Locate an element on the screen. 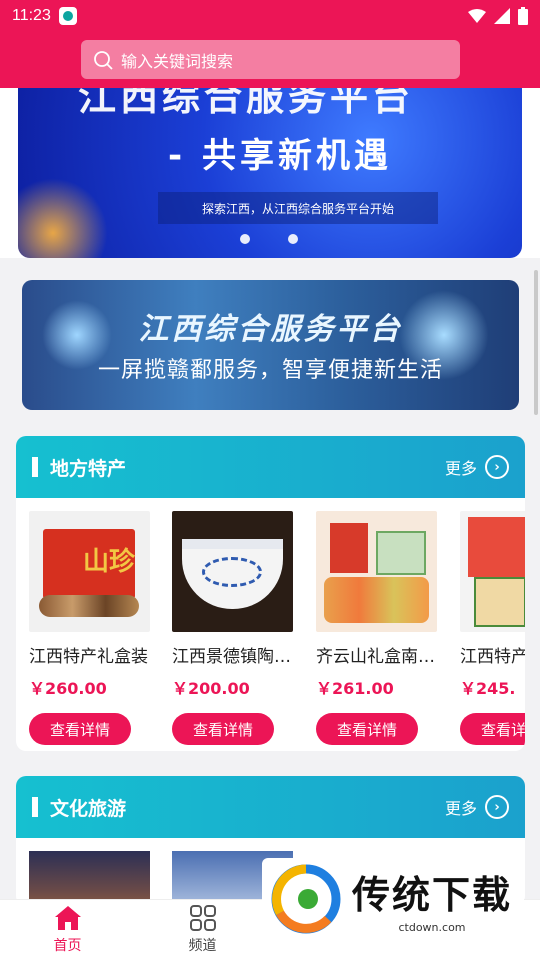  promo-banner: 江西综合服务平台 一屏揽赣鄱服务，智享便捷新生活 is located at coordinates (270, 345).